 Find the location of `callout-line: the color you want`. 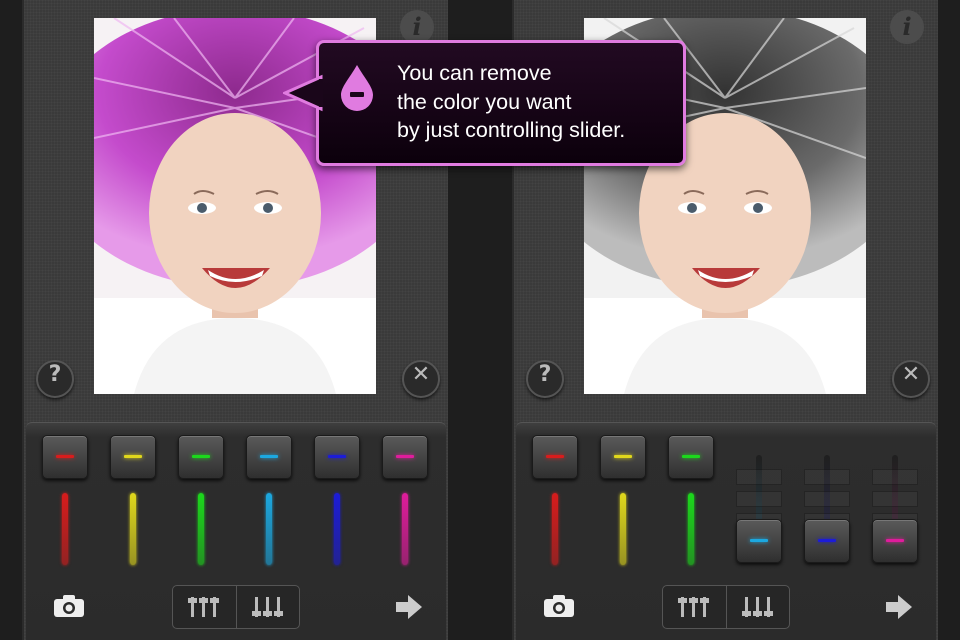

callout-line: the color you want is located at coordinates (484, 101).